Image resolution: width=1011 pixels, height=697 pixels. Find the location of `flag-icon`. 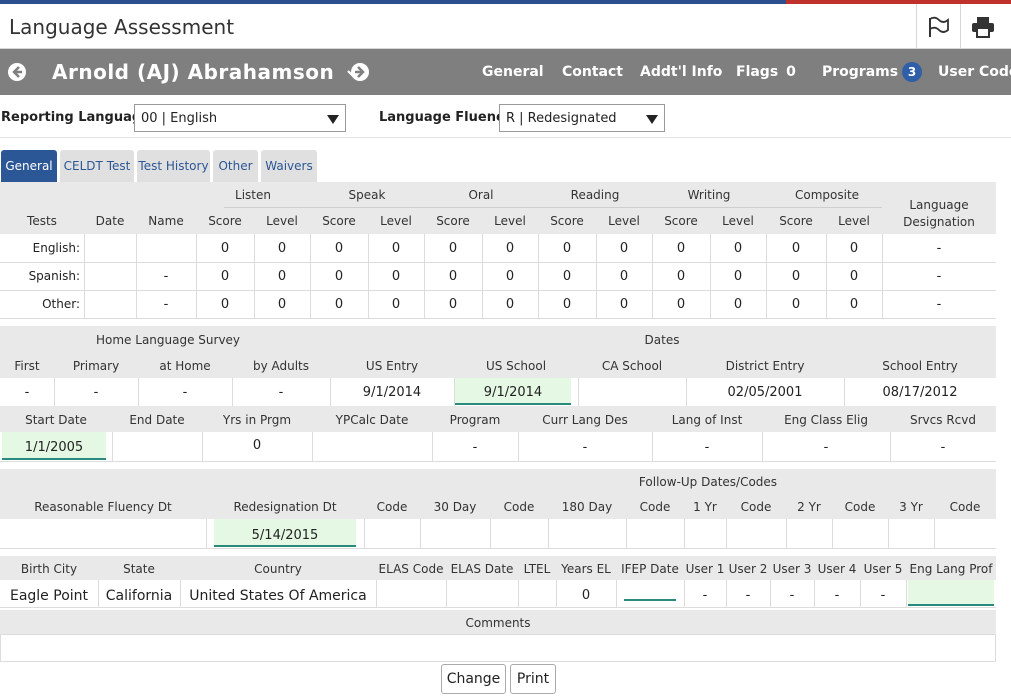

flag-icon is located at coordinates (938, 26).